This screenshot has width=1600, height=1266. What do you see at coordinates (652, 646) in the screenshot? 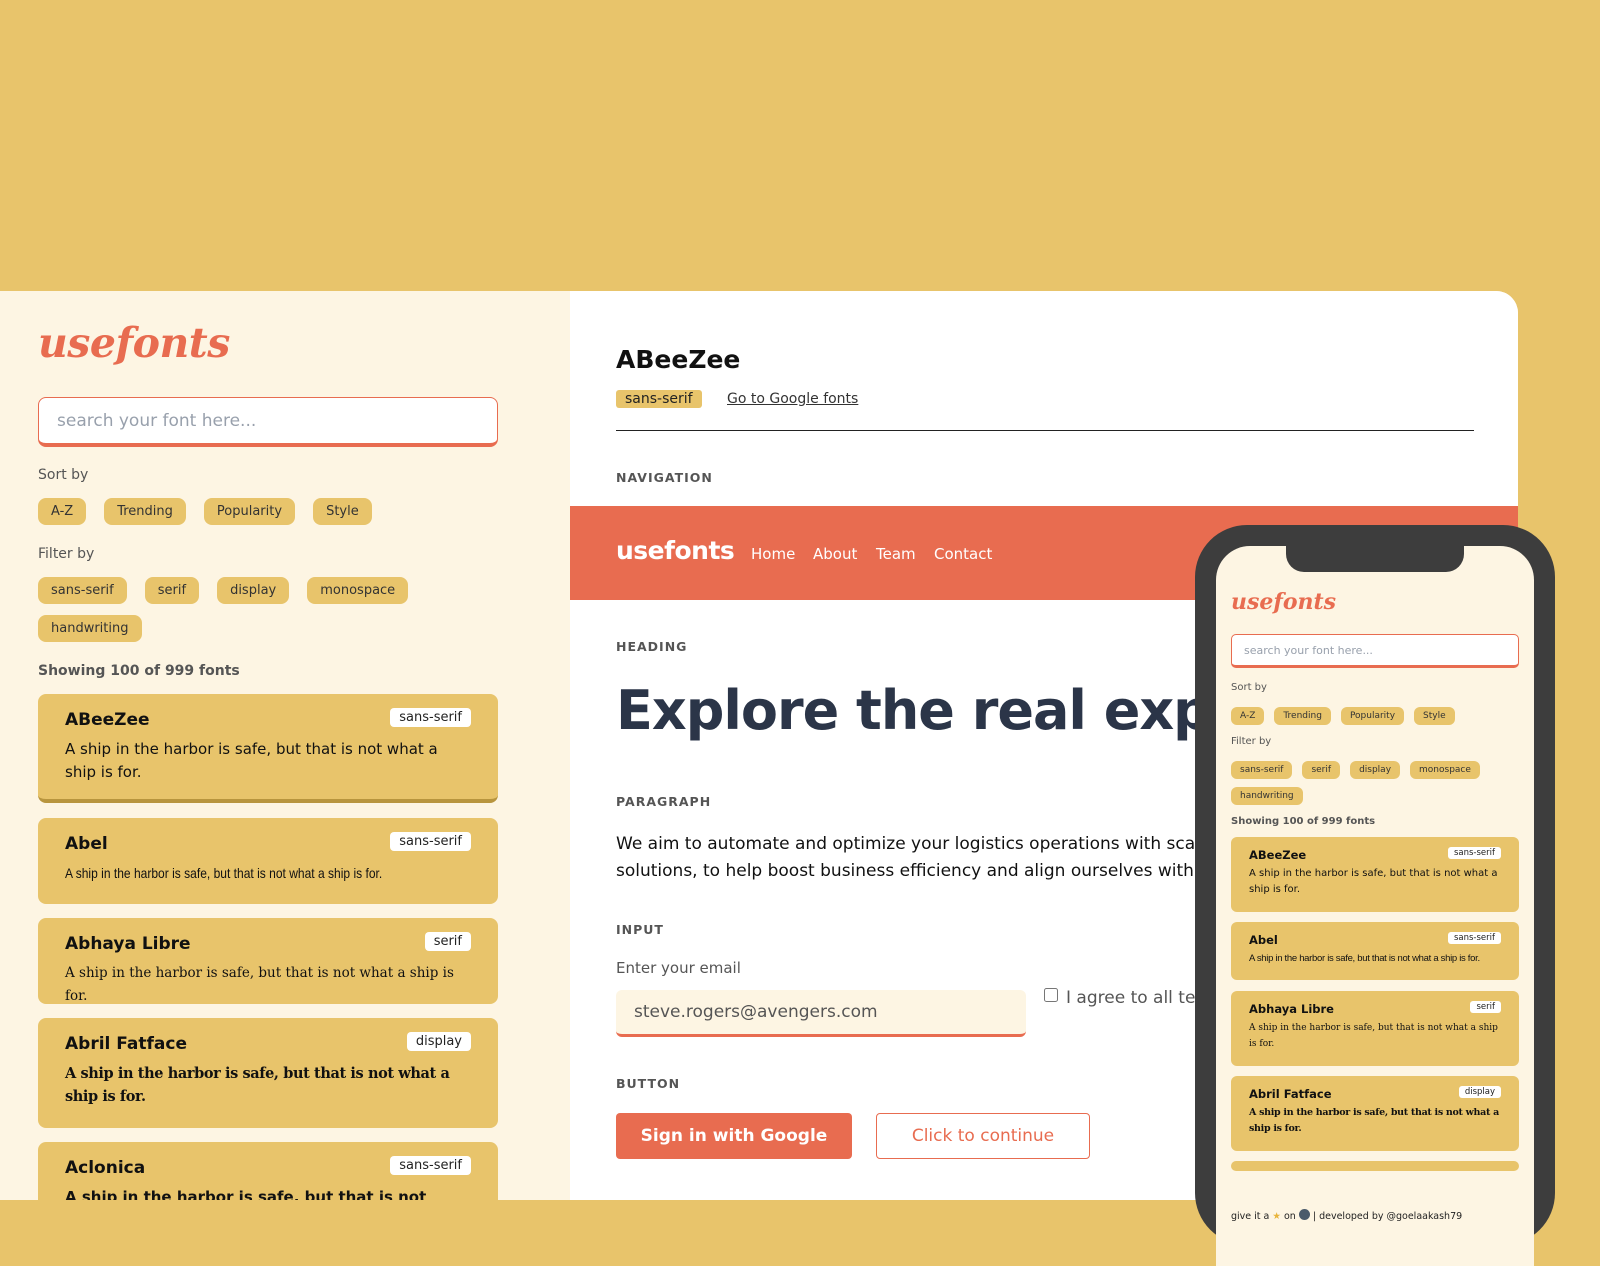
I see `section-label-heading: HEADING` at bounding box center [652, 646].